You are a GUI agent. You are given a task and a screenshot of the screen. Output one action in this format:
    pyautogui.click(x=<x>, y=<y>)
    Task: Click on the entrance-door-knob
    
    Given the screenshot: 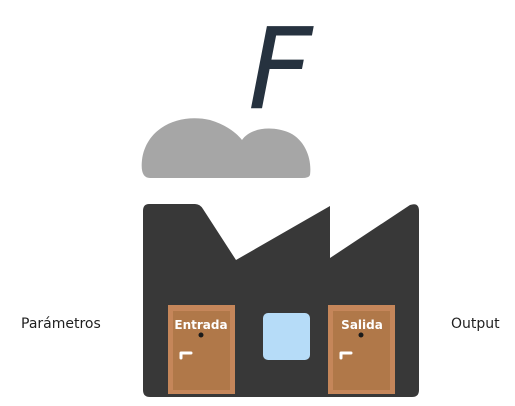 What is the action you would take?
    pyautogui.click(x=201, y=335)
    